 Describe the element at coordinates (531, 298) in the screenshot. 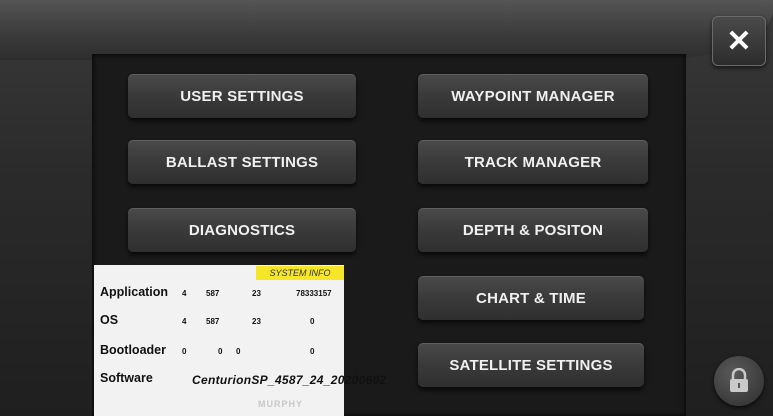

I see `chart-time-button: CHART & TIME` at that location.